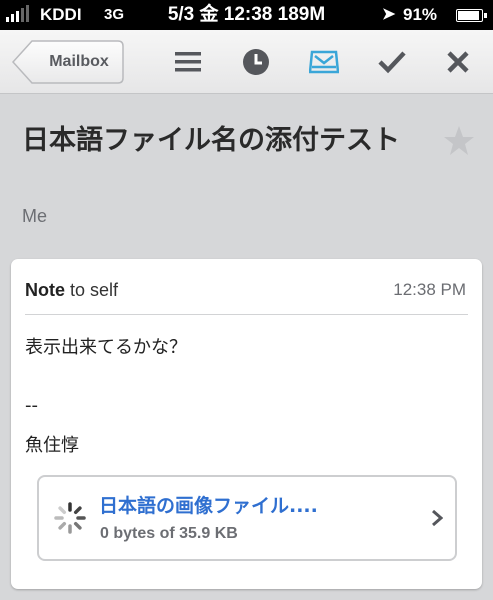 The height and width of the screenshot is (600, 493). What do you see at coordinates (35, 216) in the screenshot?
I see `message-sender: Me` at bounding box center [35, 216].